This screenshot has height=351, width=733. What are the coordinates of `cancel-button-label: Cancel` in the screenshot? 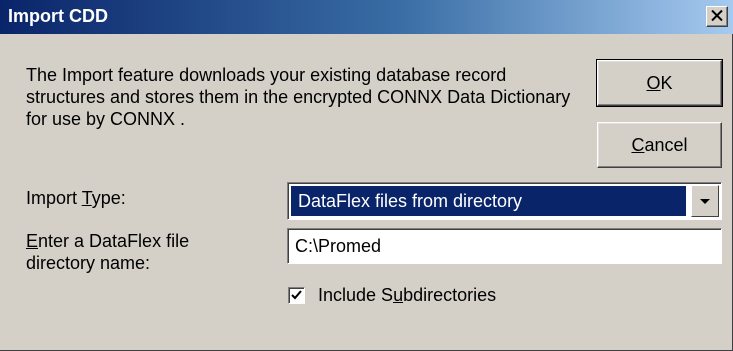 It's located at (659, 144).